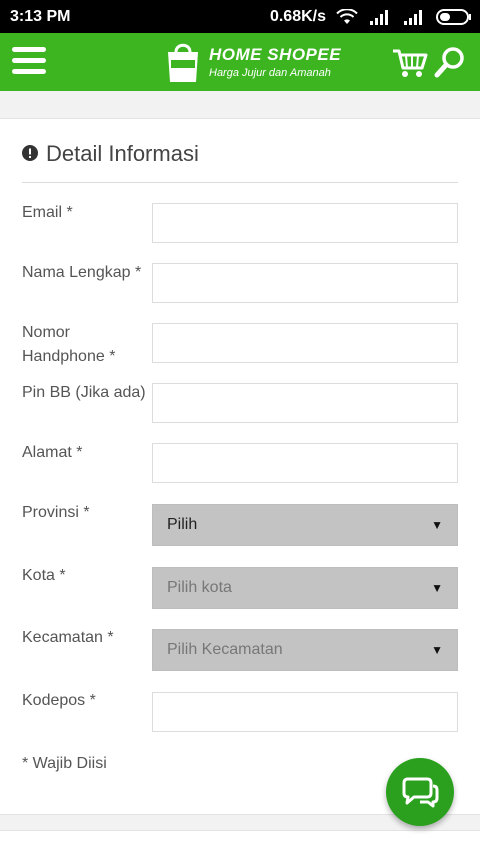 This screenshot has width=480, height=860. I want to click on chat-button, so click(420, 792).